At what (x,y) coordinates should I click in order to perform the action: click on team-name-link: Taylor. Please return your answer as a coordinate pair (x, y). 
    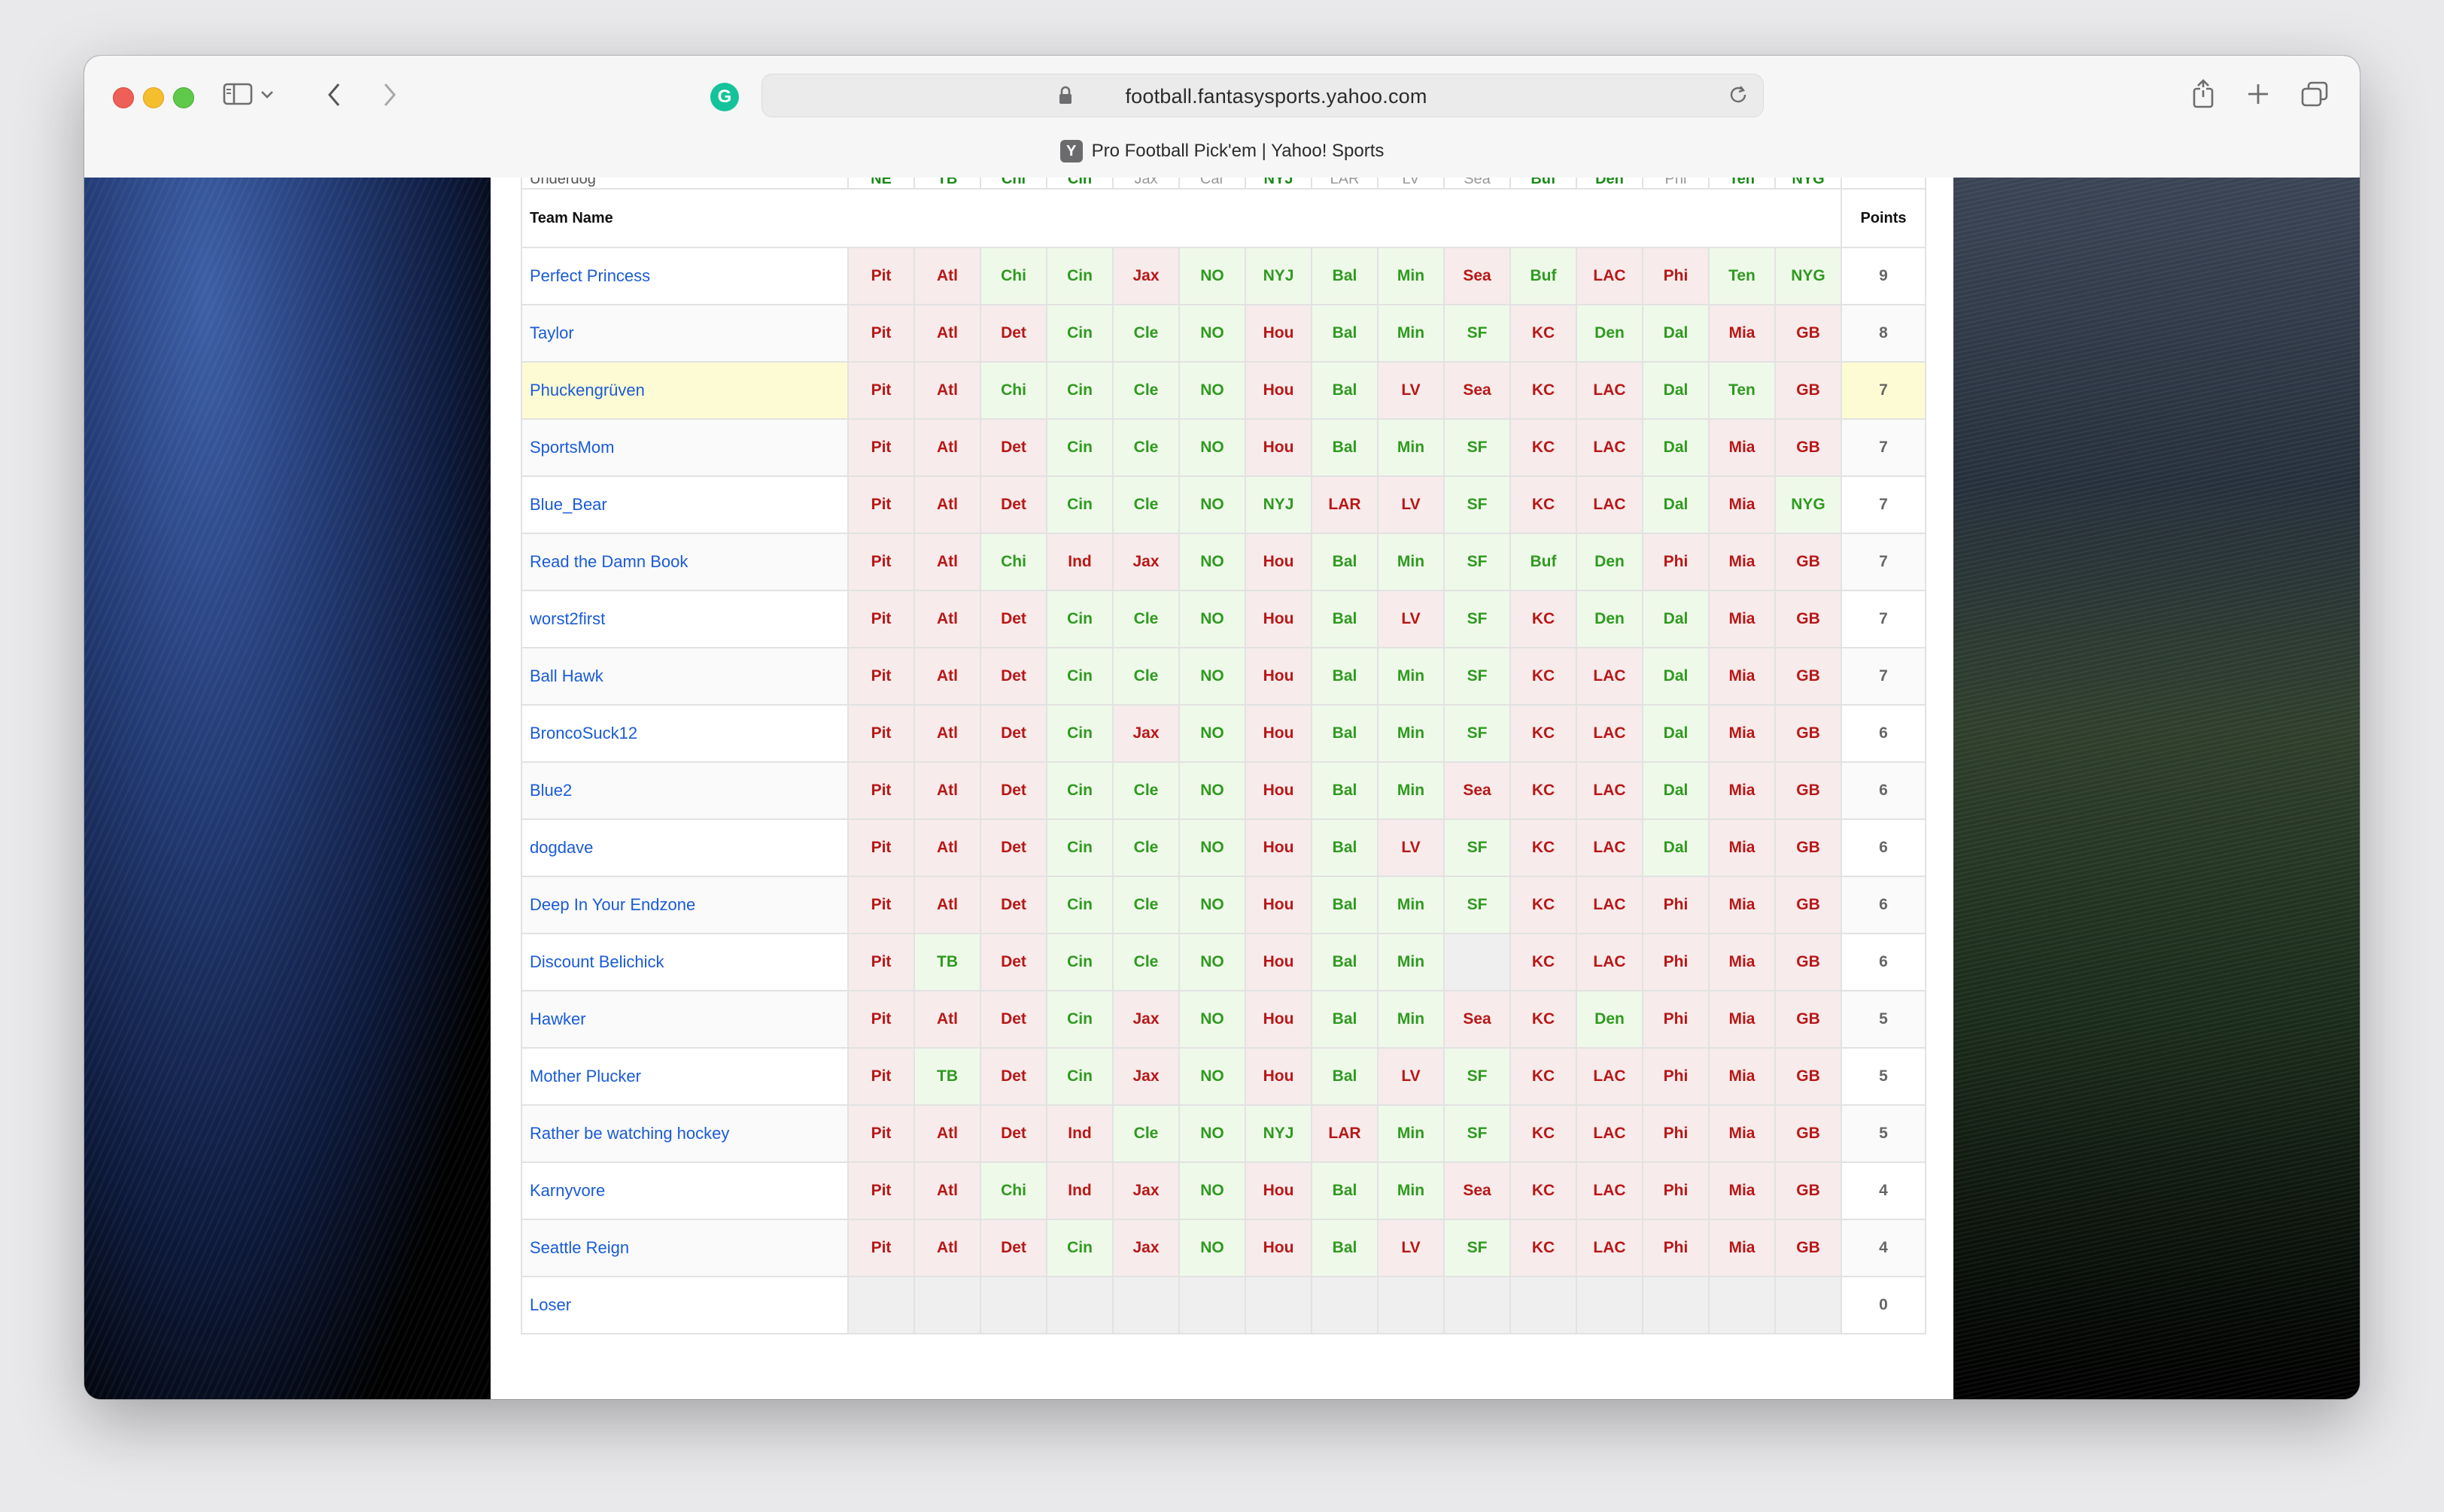
    Looking at the image, I should click on (685, 333).